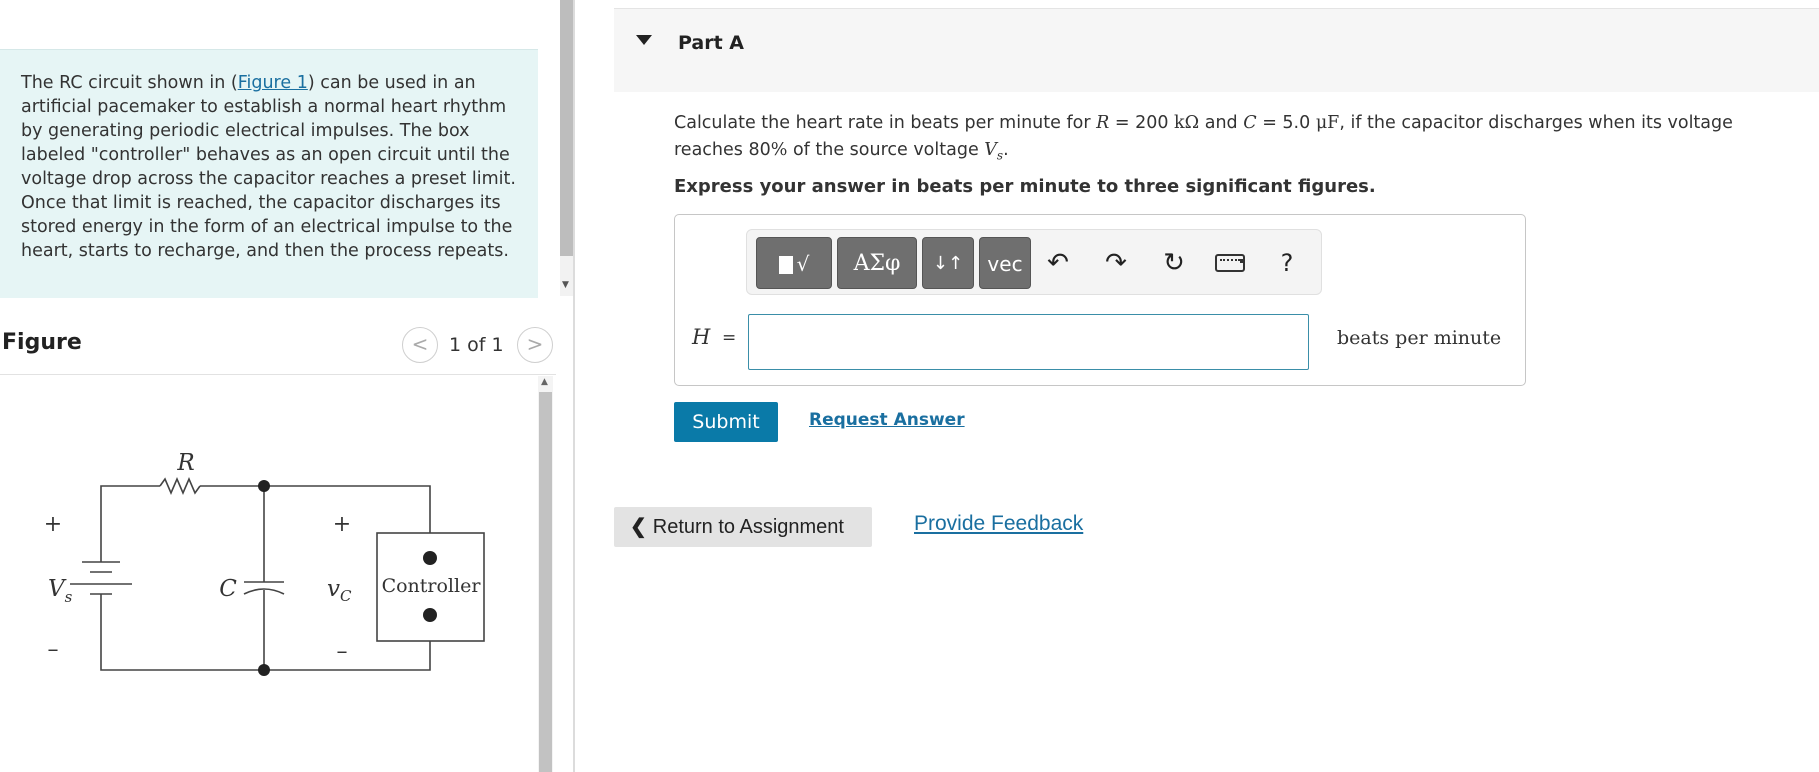 Image resolution: width=1819 pixels, height=772 pixels. Describe the element at coordinates (711, 43) in the screenshot. I see `part-title: Part A` at that location.